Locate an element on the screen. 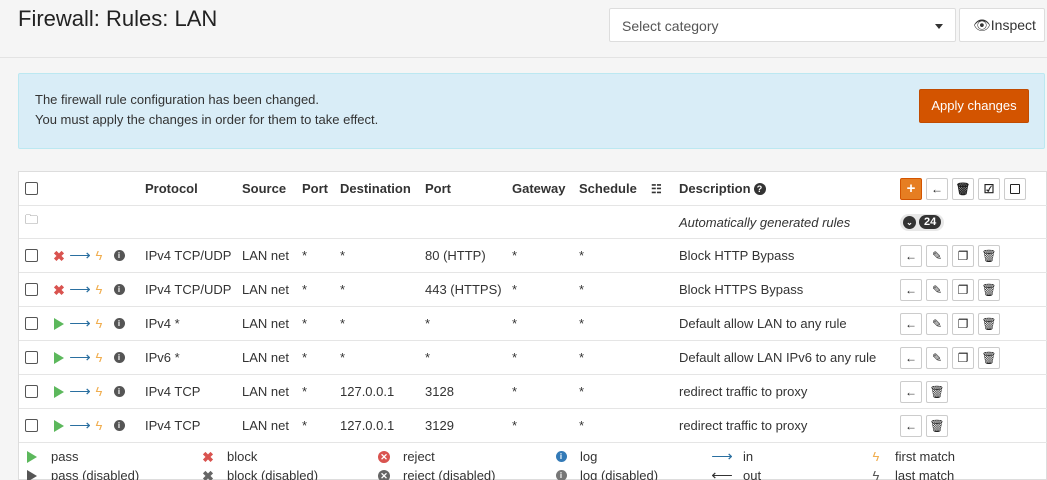 This screenshot has width=1047, height=480. apply-changes-button: Apply changes is located at coordinates (974, 106).